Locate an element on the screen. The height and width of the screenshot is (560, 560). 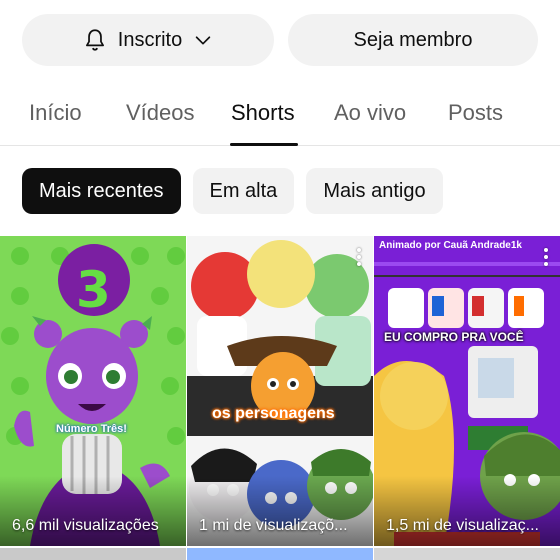
credit-caption: Animado por Cauã Andrade1k is located at coordinates (450, 245).